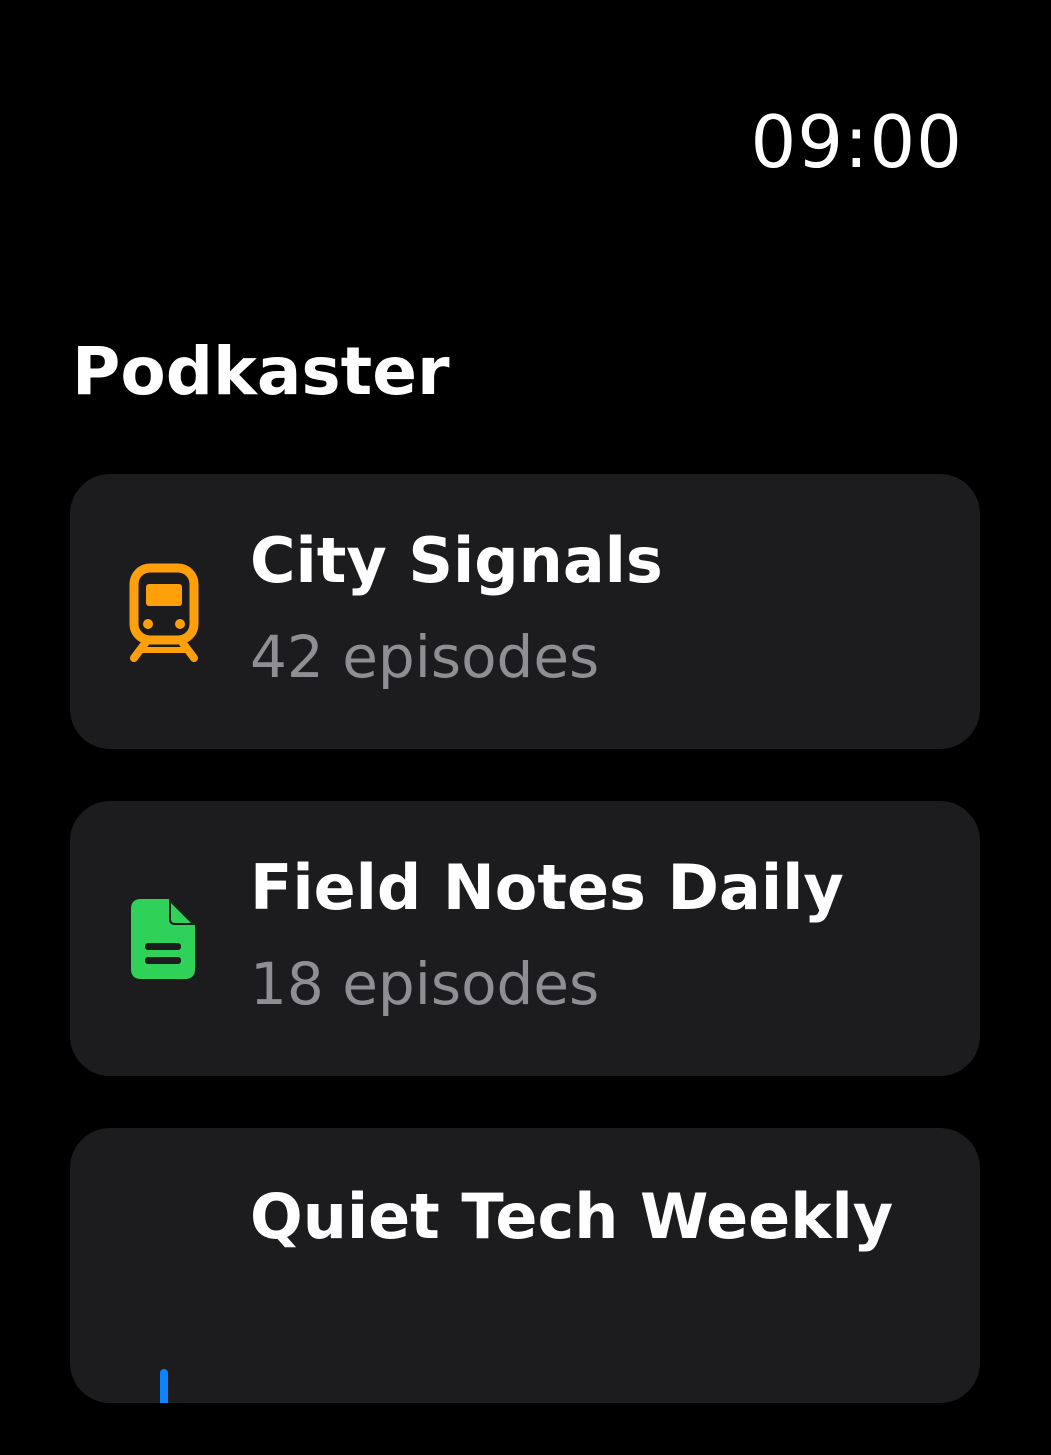 The height and width of the screenshot is (1455, 1051). What do you see at coordinates (261, 371) in the screenshot?
I see `page-title: Podkaster` at bounding box center [261, 371].